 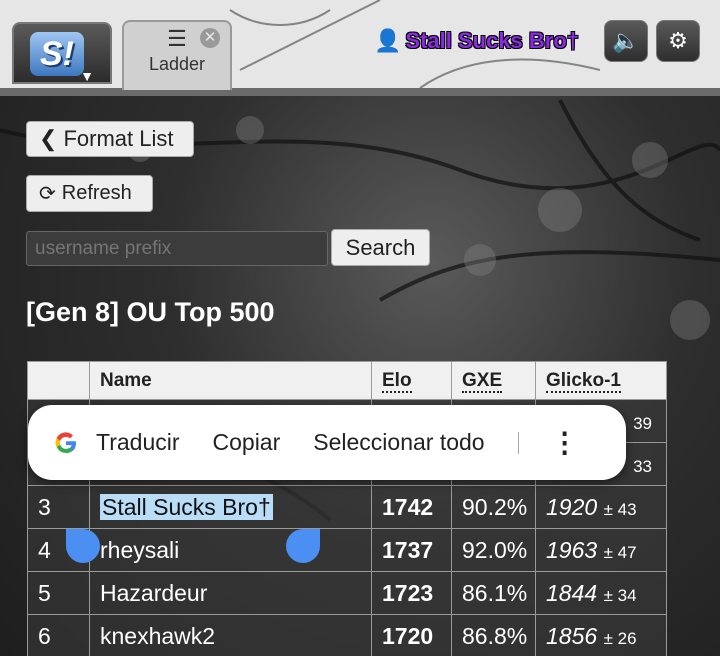 I want to click on rank-cell: 5, so click(x=58, y=593).